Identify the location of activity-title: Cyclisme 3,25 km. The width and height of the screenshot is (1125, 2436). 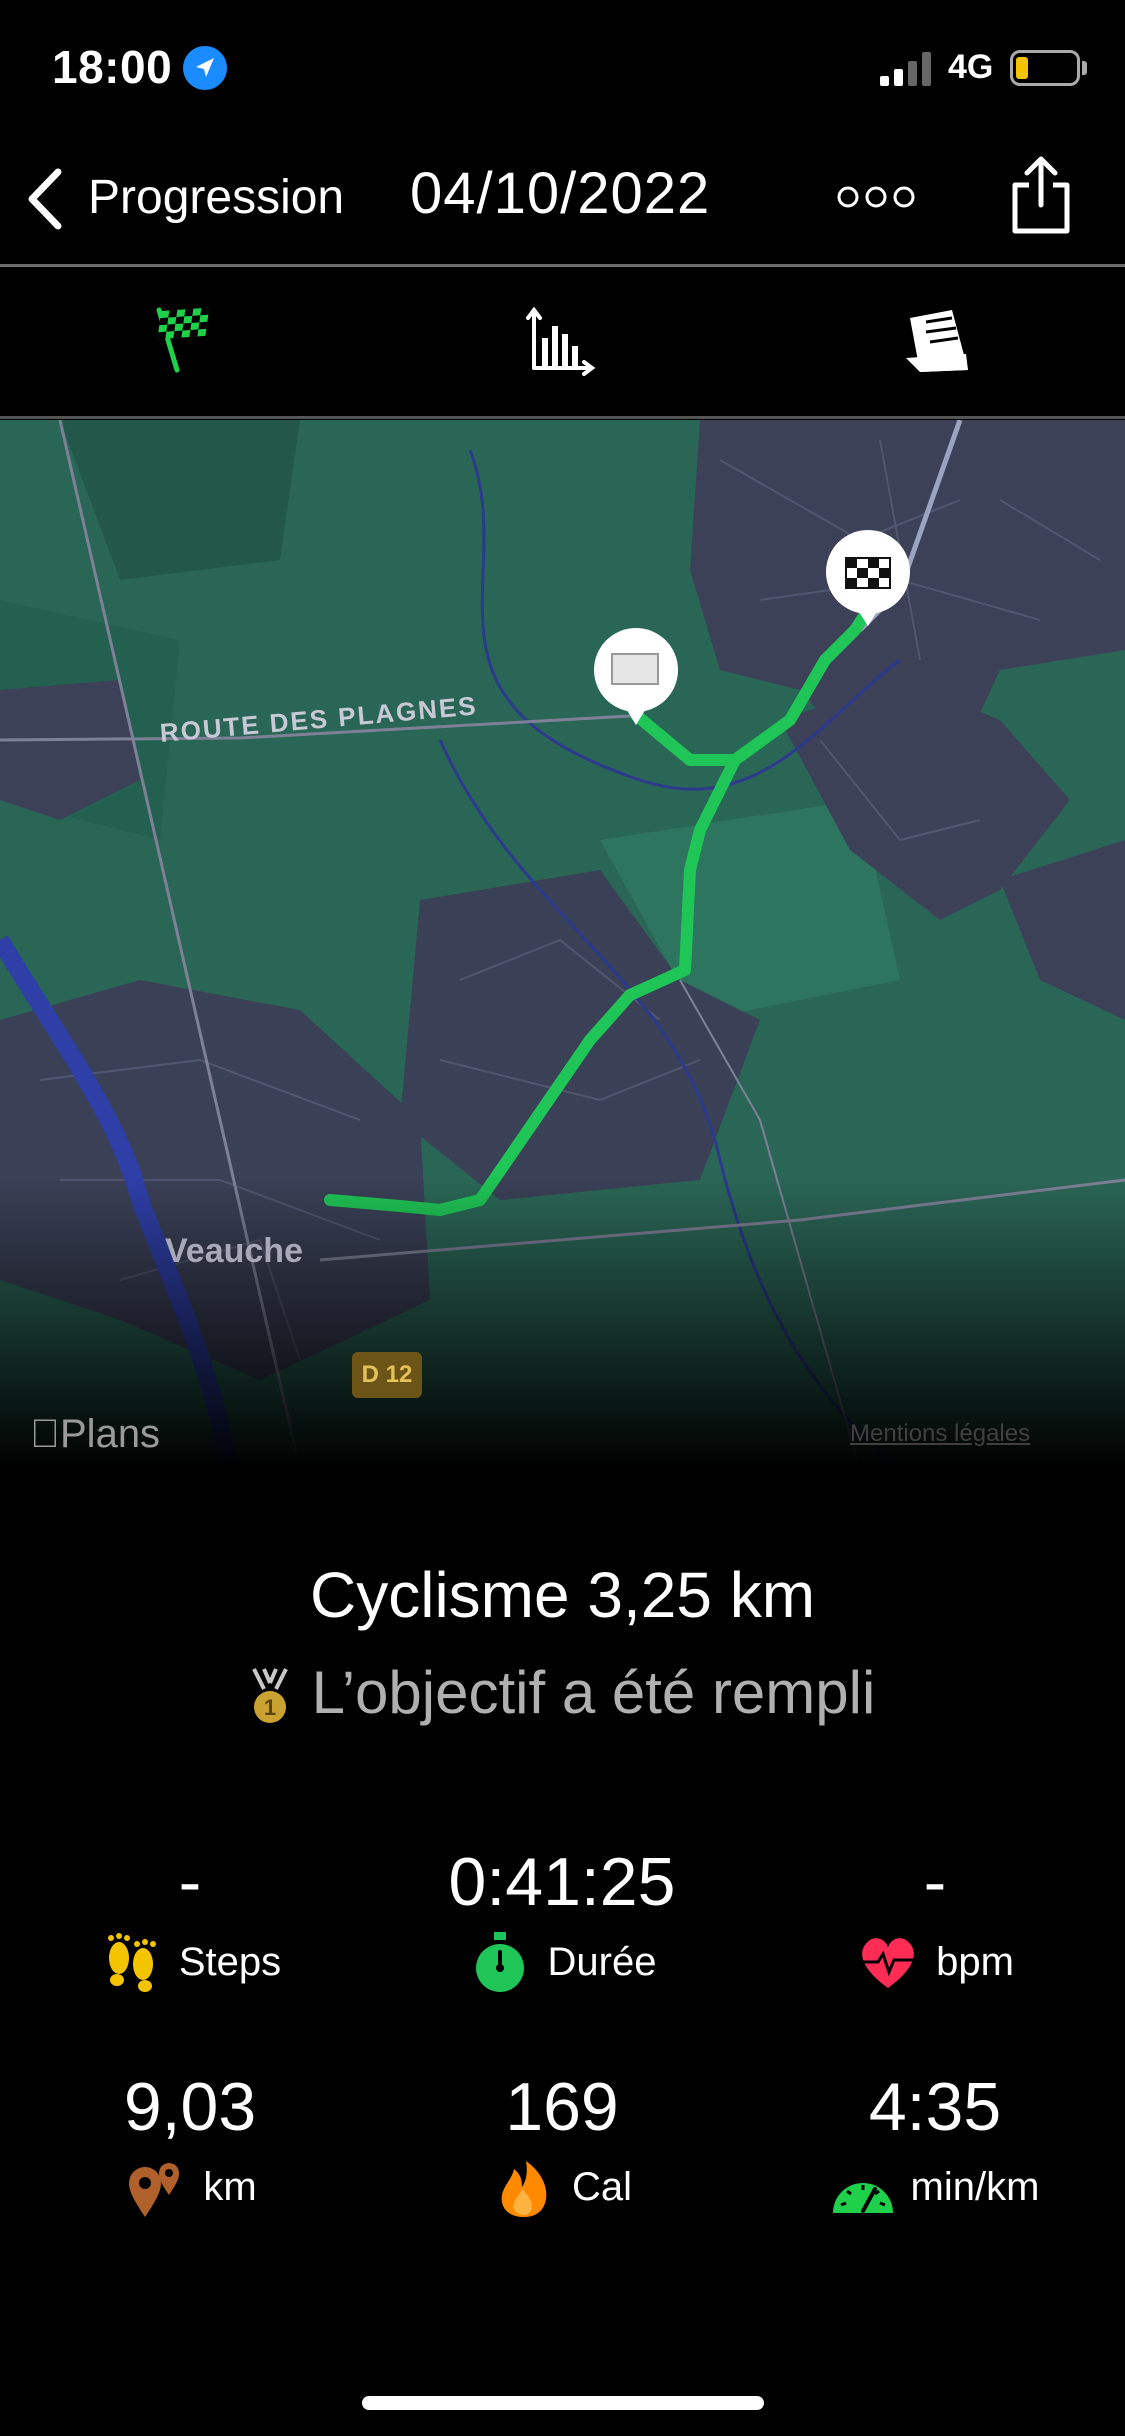
(562, 1595).